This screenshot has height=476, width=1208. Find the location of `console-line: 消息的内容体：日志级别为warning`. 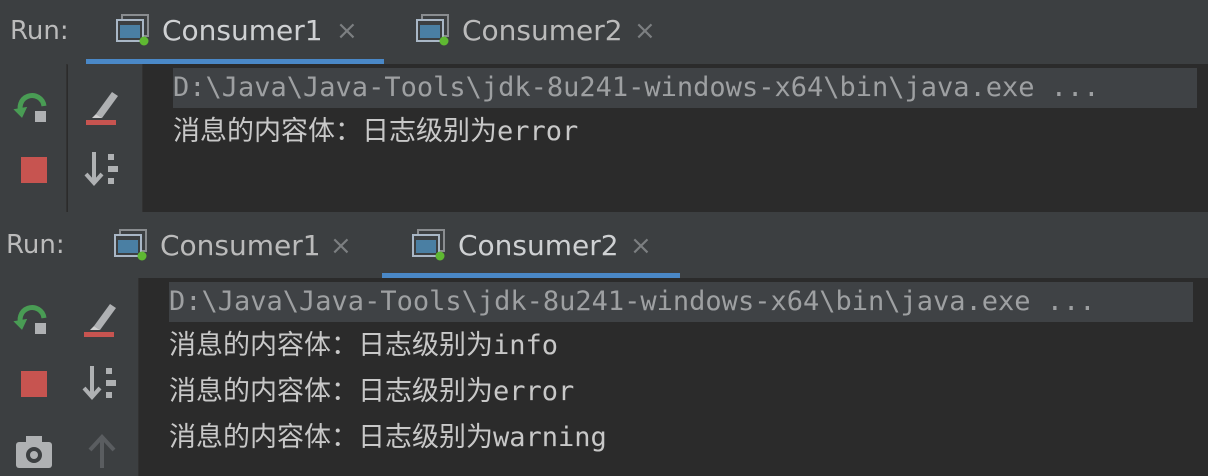

console-line: 消息的内容体：日志级别为warning is located at coordinates (388, 437).